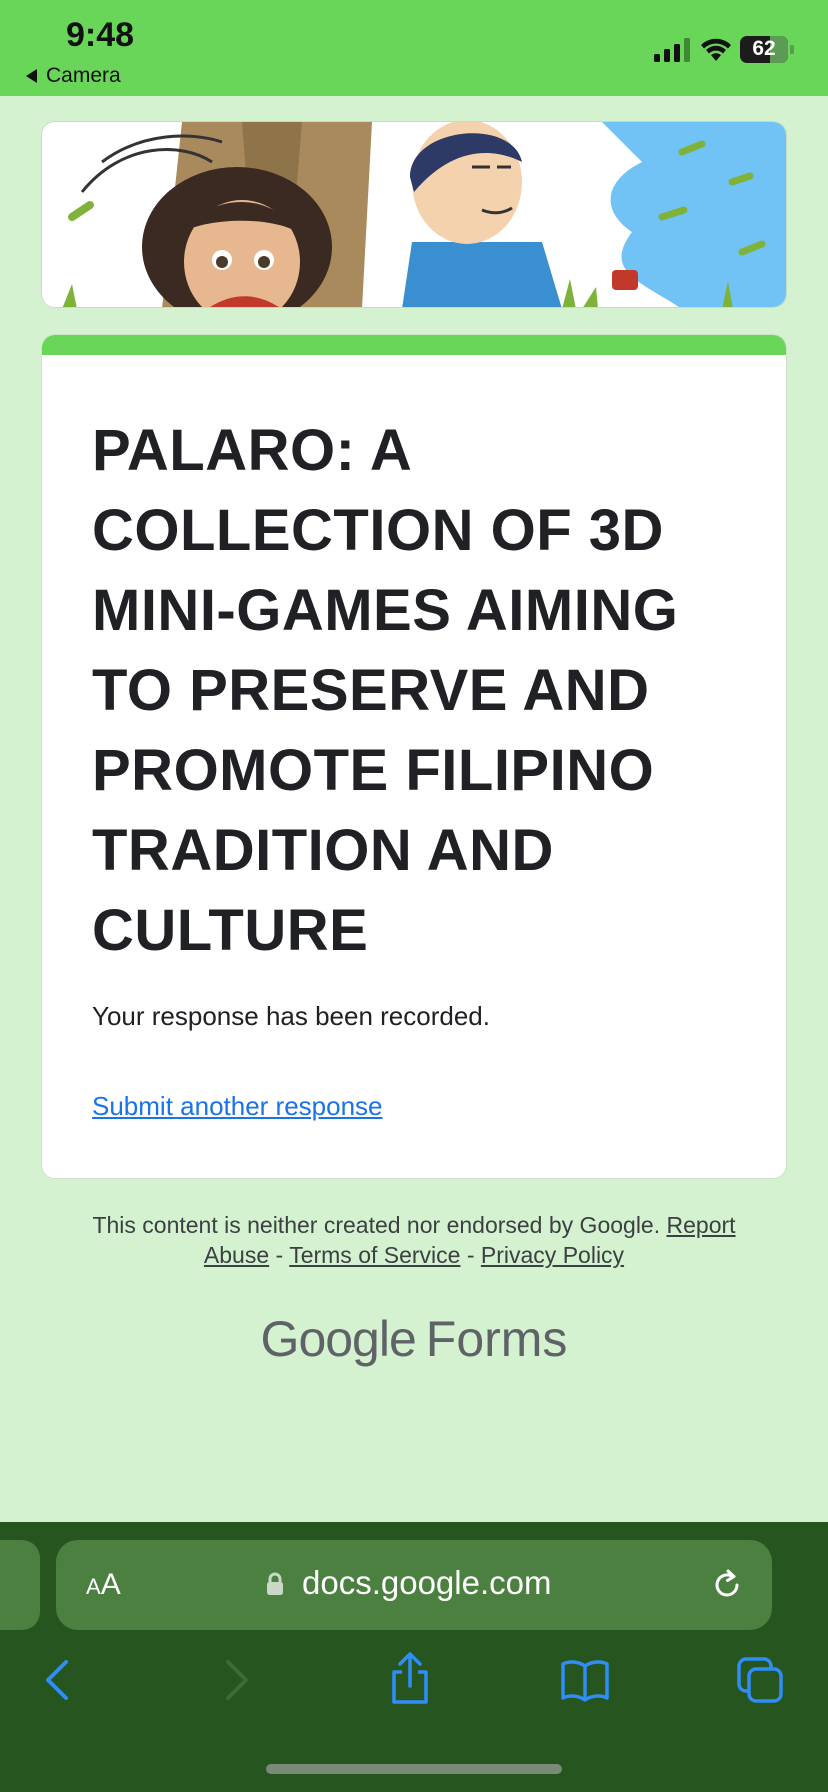  I want to click on url-text: docs.google.com, so click(427, 1582).